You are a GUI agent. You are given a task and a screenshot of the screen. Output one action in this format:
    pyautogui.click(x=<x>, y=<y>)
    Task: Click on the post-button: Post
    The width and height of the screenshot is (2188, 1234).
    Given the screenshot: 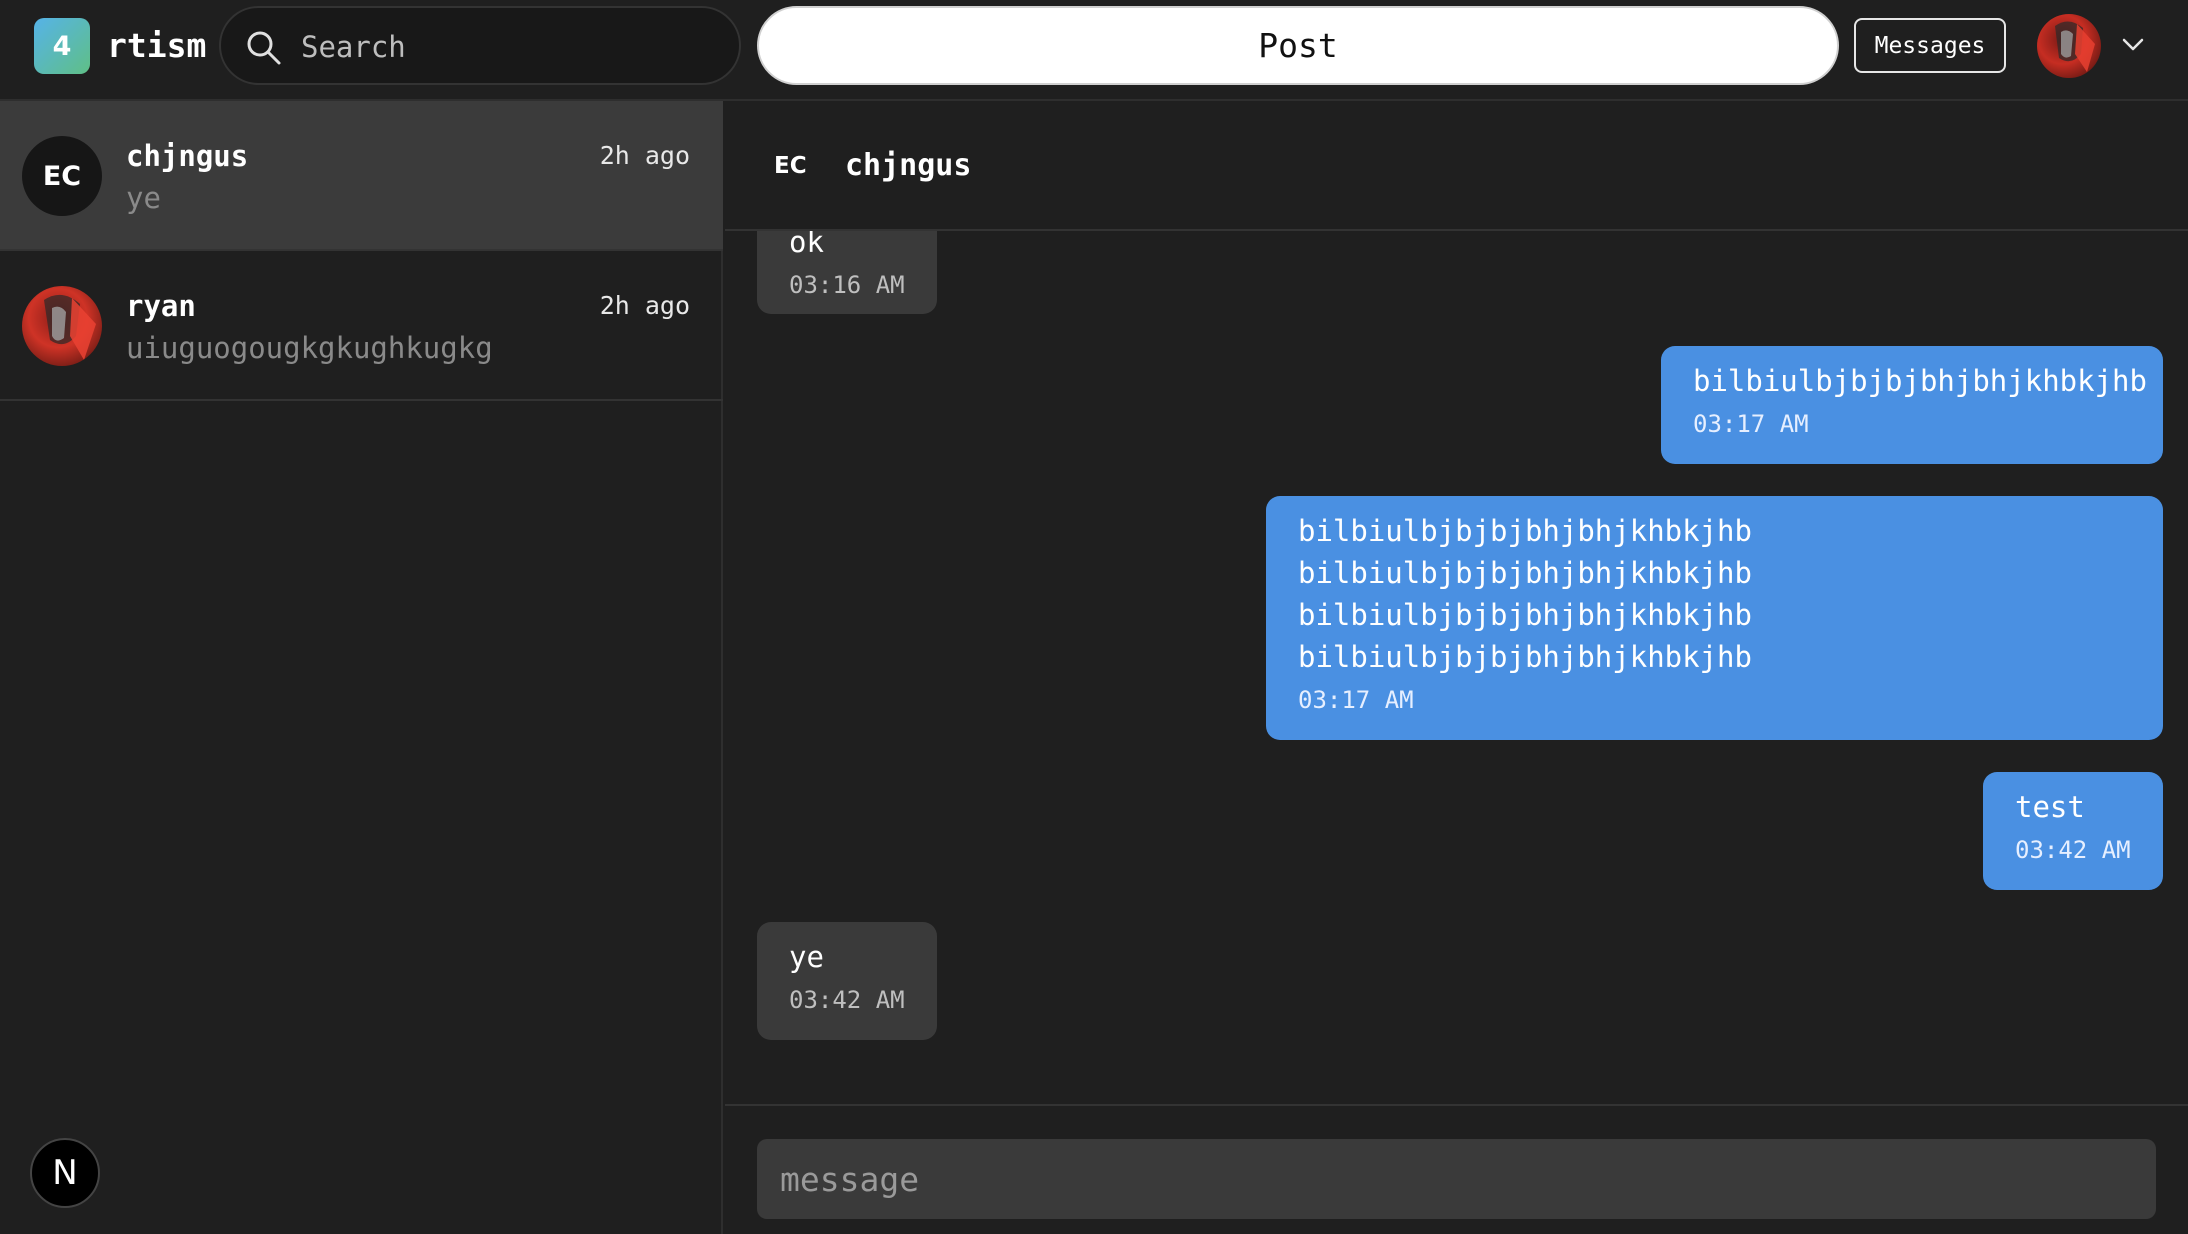 What is the action you would take?
    pyautogui.click(x=1298, y=45)
    